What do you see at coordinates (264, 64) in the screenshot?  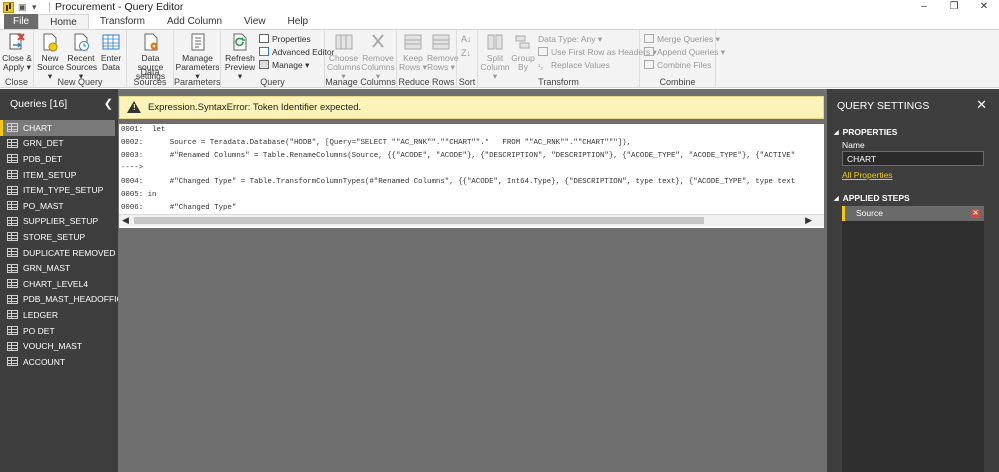 I see `manage-icon` at bounding box center [264, 64].